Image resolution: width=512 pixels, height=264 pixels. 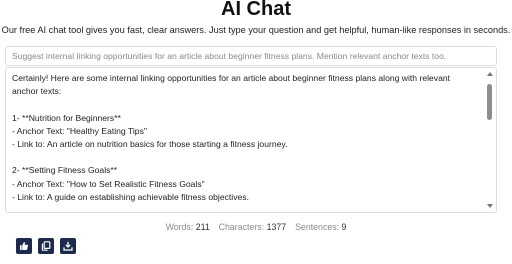 I want to click on scroll-down-arrow-icon, so click(x=490, y=206).